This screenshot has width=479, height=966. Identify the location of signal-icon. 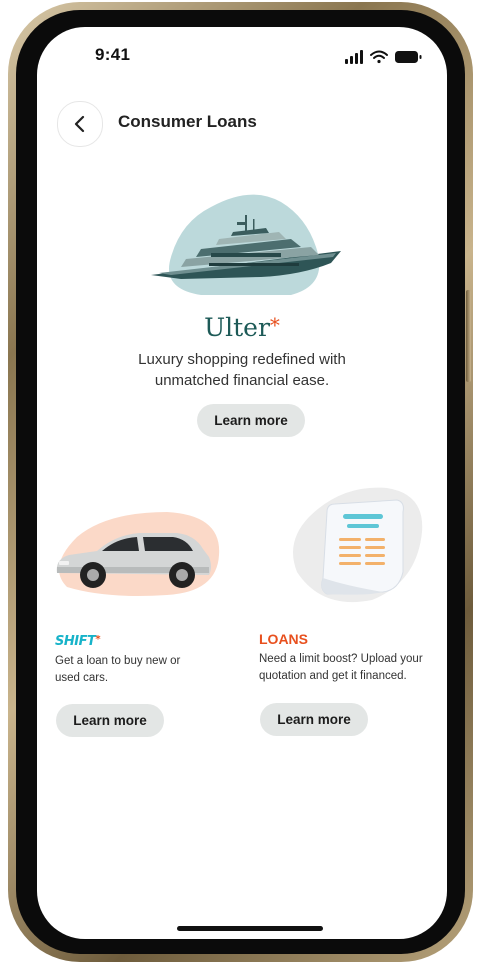
(354, 57).